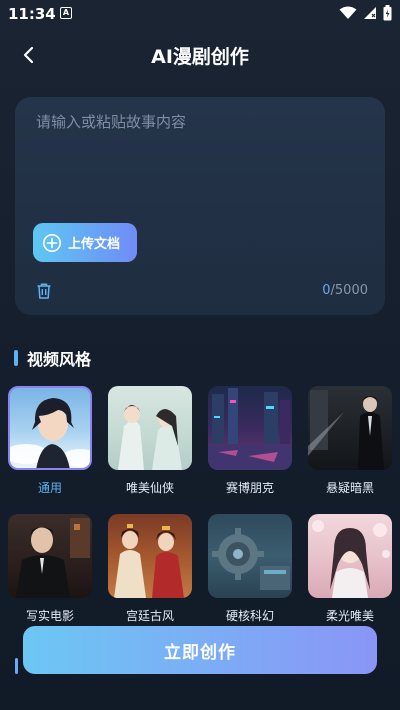  What do you see at coordinates (200, 14) in the screenshot?
I see `status-bar: 11:34 A` at bounding box center [200, 14].